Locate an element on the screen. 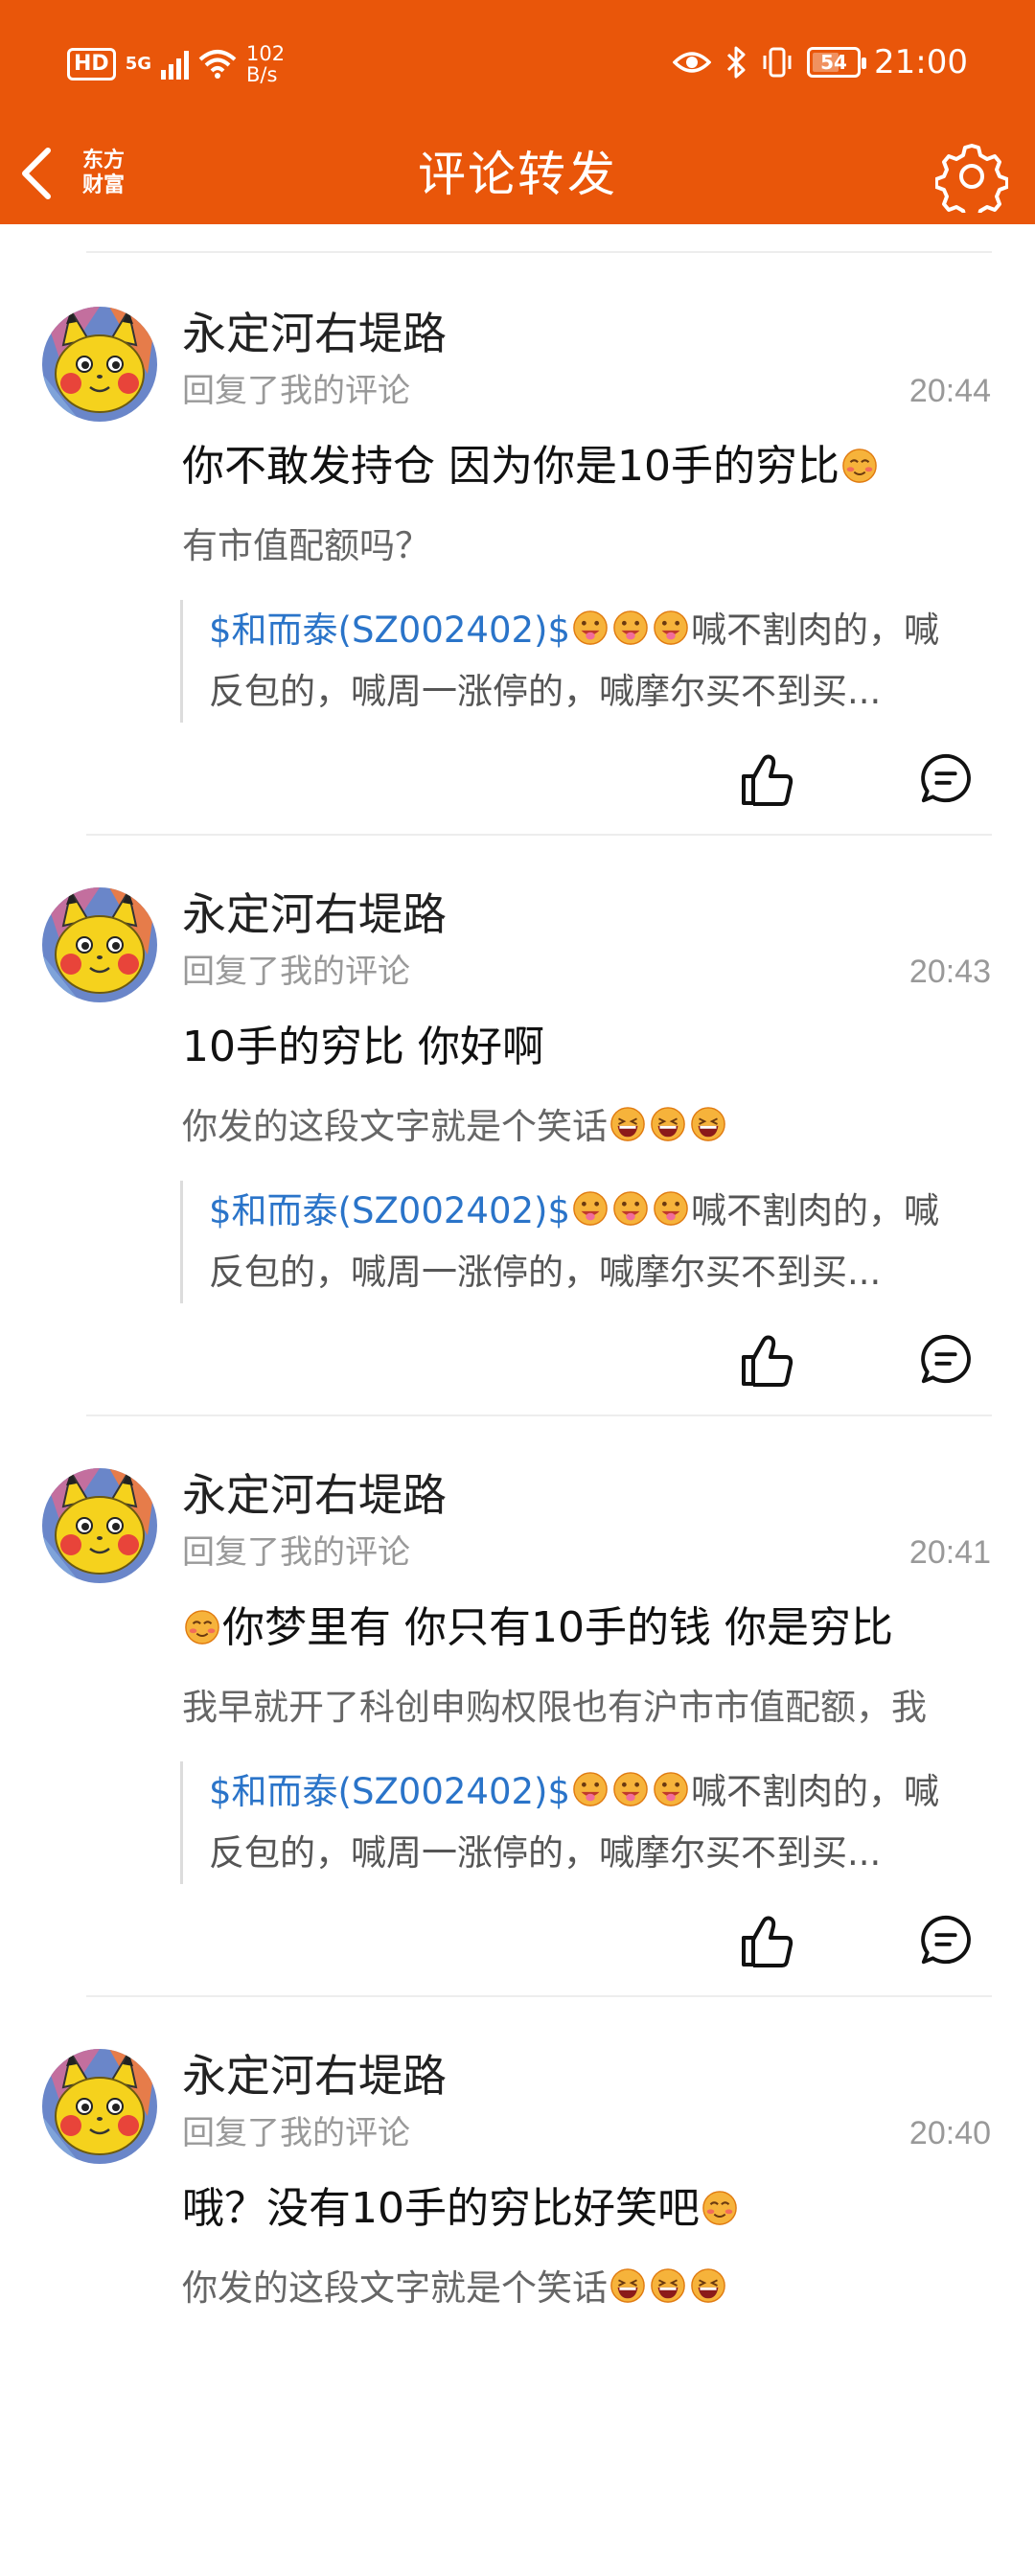 The width and height of the screenshot is (1035, 2576). network-type: 5G is located at coordinates (138, 64).